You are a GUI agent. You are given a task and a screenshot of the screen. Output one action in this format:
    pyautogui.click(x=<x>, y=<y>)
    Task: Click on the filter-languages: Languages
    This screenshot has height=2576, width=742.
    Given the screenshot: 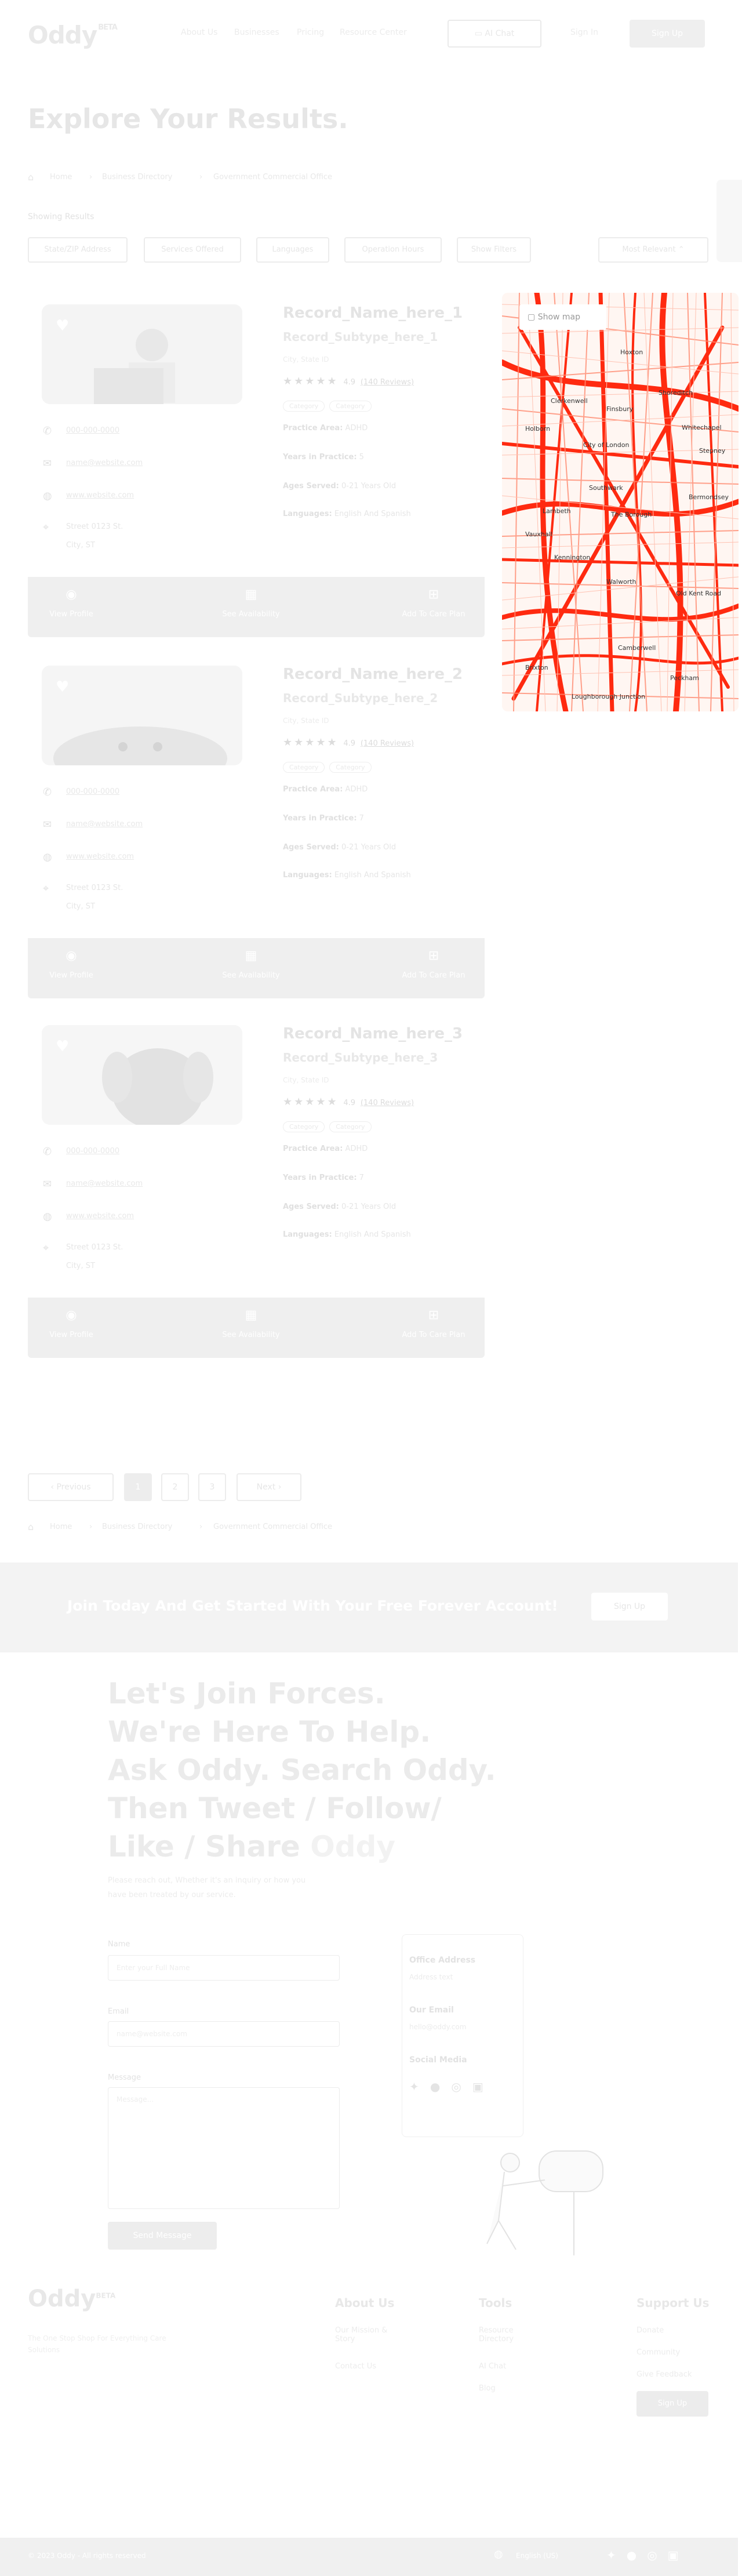 What is the action you would take?
    pyautogui.click(x=292, y=250)
    